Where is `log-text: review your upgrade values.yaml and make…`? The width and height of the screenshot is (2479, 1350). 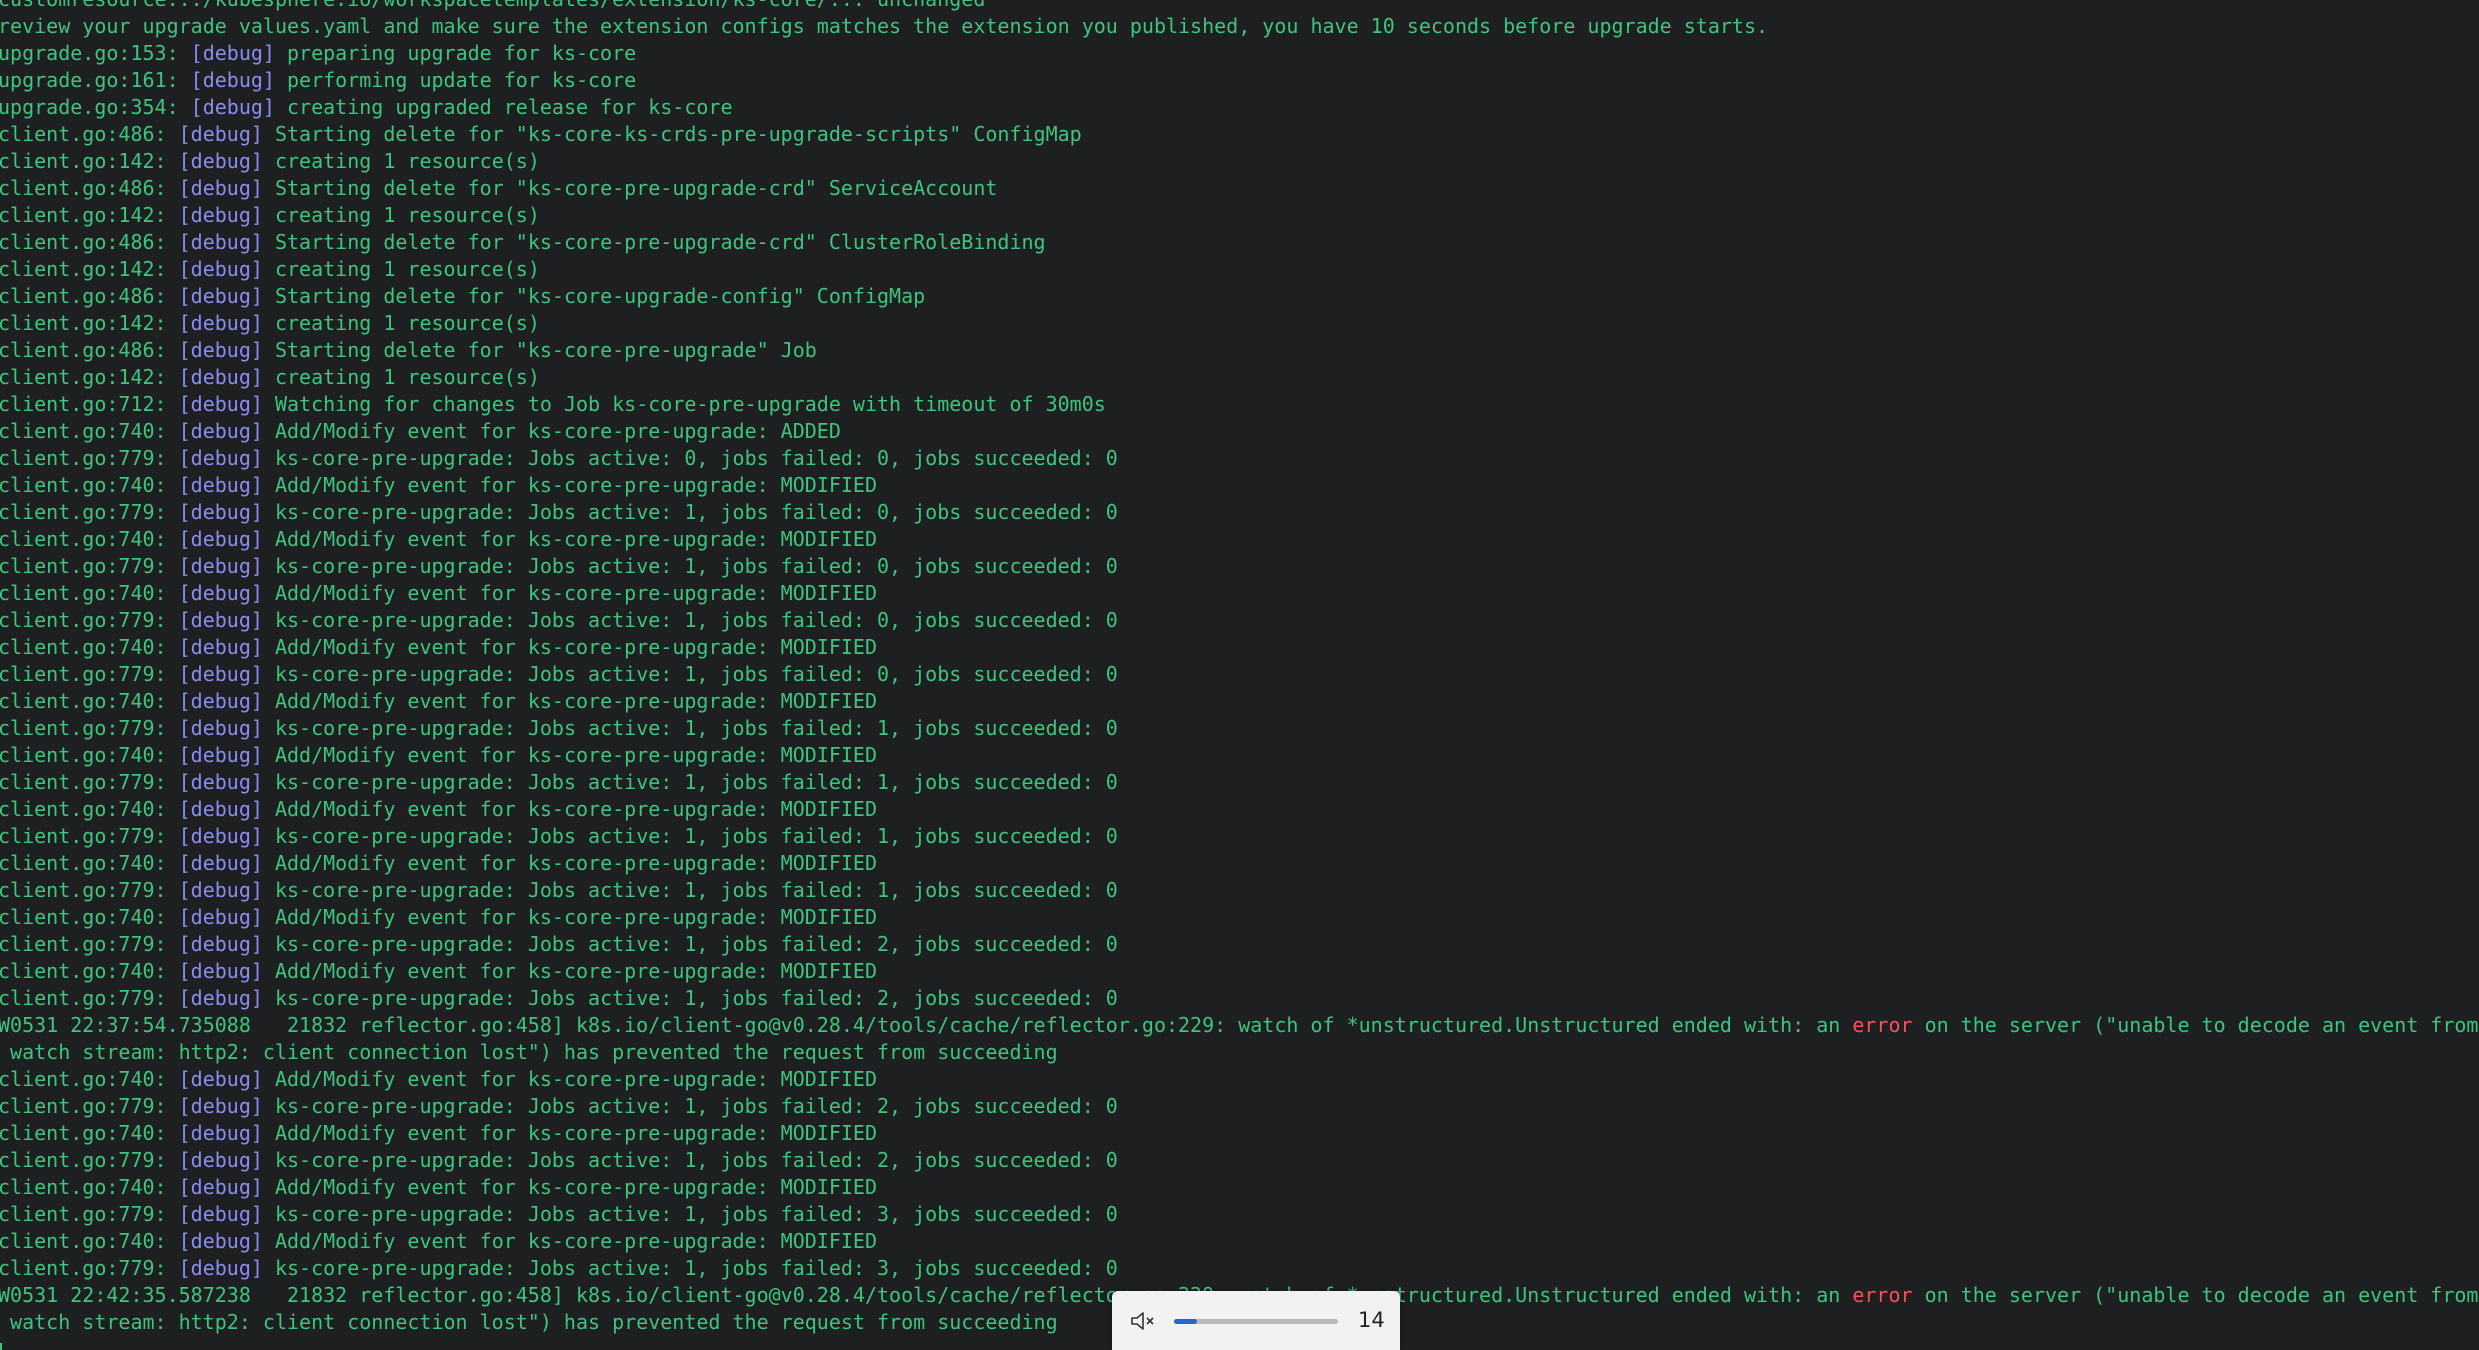 log-text: review your upgrade values.yaml and make… is located at coordinates (884, 26).